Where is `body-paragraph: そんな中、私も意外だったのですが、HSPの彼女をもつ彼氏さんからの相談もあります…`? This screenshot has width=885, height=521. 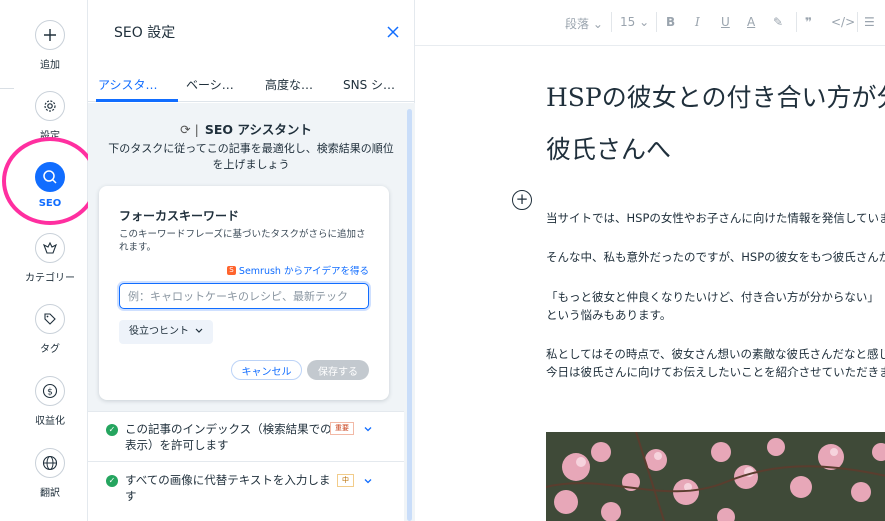 body-paragraph: そんな中、私も意外だったのですが、HSPの彼女をもつ彼氏さんからの相談もあります… is located at coordinates (715, 257).